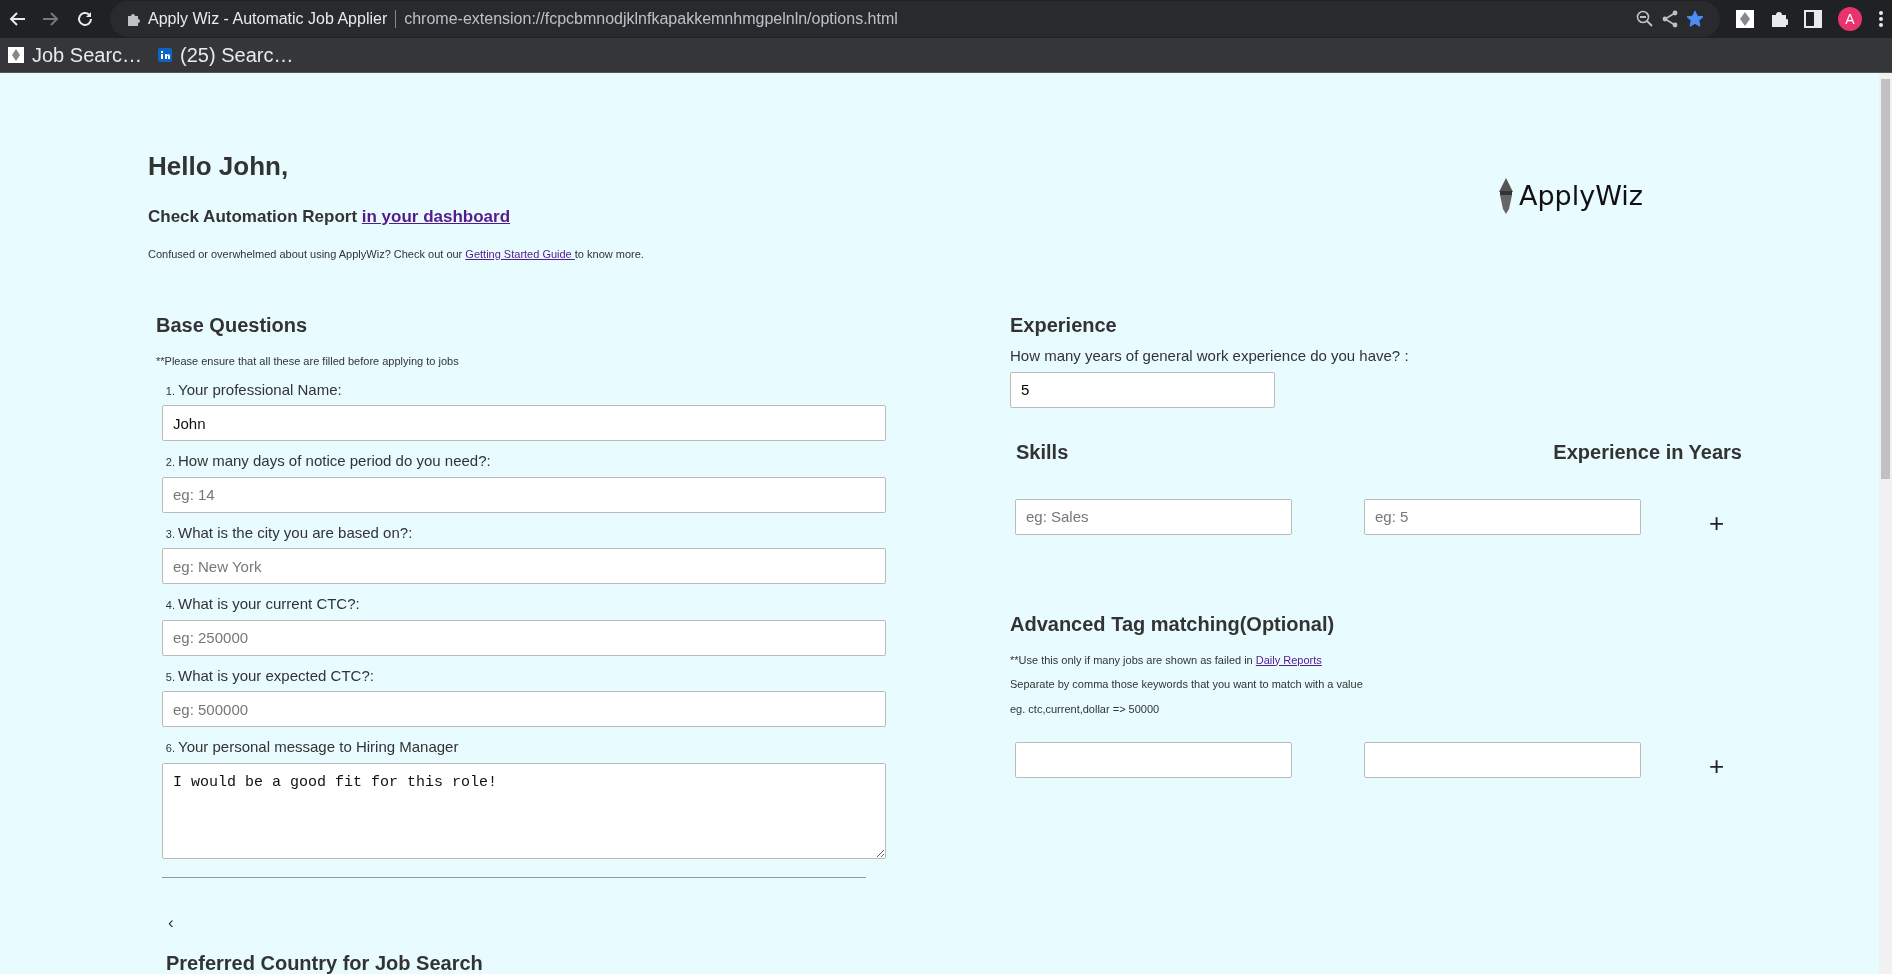 The width and height of the screenshot is (1892, 974). Describe the element at coordinates (318, 747) in the screenshot. I see `question-label: Your personal message to Hiring Manager` at that location.